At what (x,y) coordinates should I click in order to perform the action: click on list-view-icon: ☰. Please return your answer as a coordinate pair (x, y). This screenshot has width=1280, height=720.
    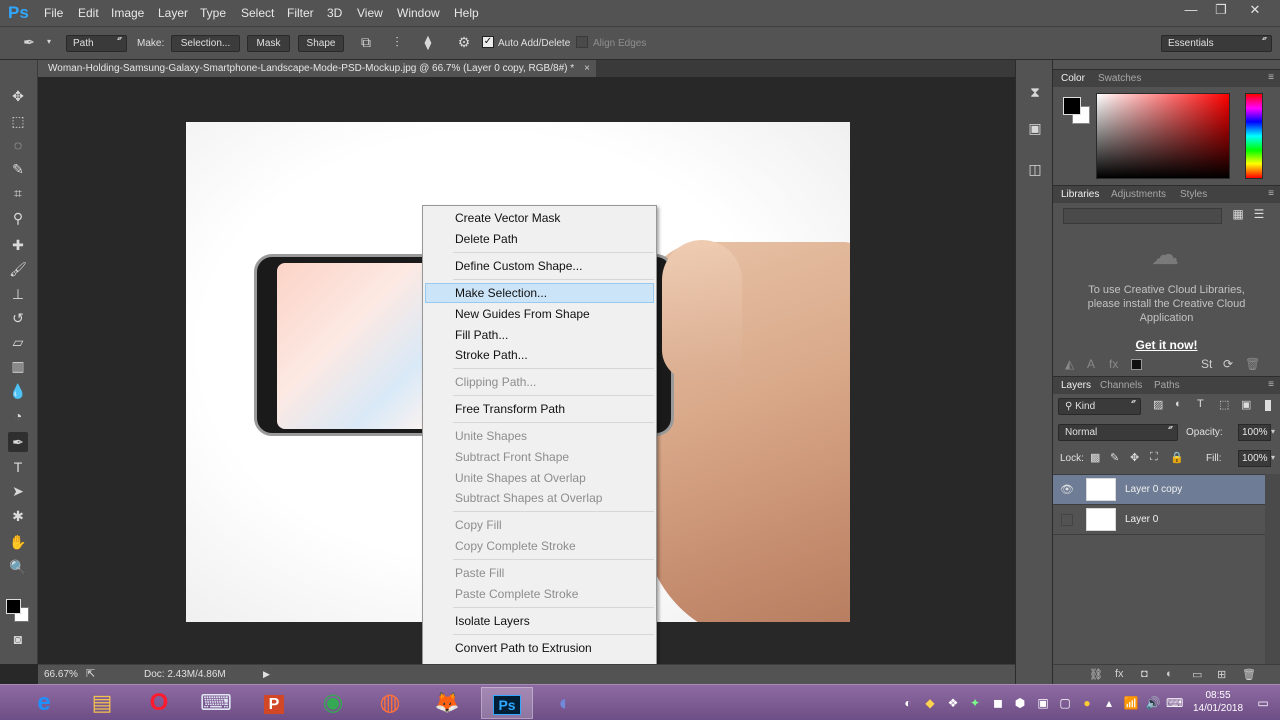
    Looking at the image, I should click on (1259, 215).